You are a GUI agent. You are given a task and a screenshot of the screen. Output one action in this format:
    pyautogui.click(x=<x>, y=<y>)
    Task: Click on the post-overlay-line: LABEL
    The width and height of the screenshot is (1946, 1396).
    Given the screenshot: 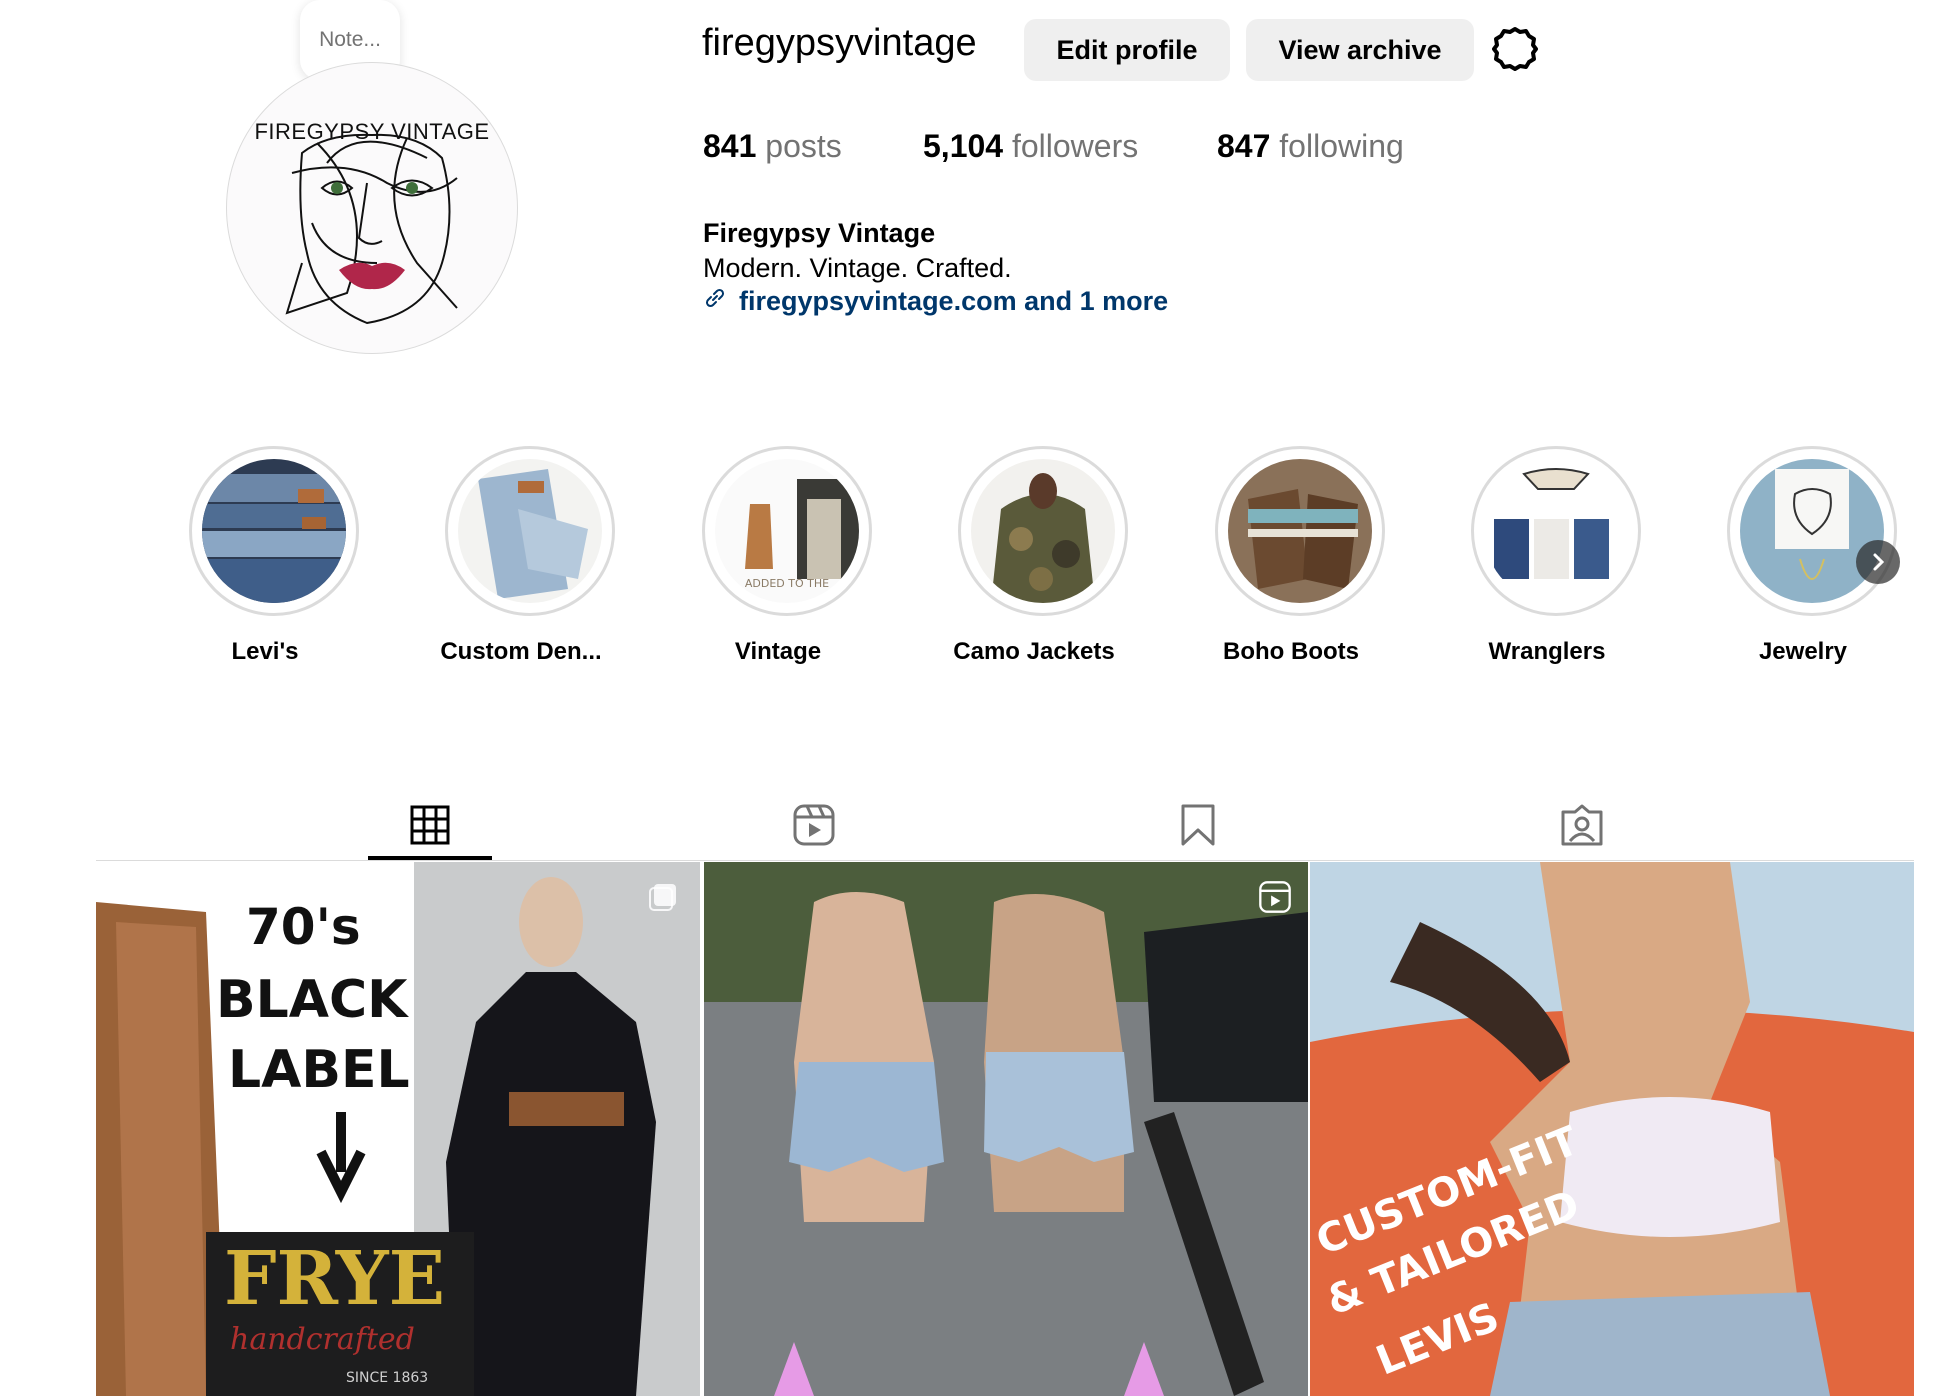 What is the action you would take?
    pyautogui.click(x=319, y=1070)
    